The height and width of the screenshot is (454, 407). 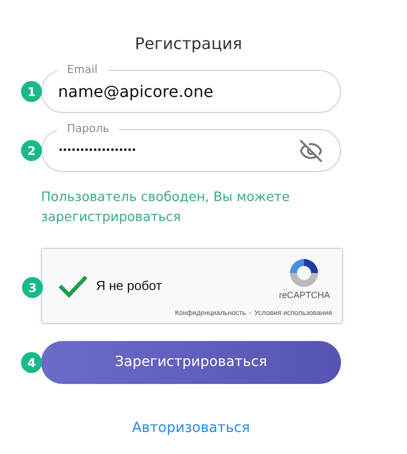 What do you see at coordinates (191, 362) in the screenshot?
I see `register-button: Зарегистрироваться` at bounding box center [191, 362].